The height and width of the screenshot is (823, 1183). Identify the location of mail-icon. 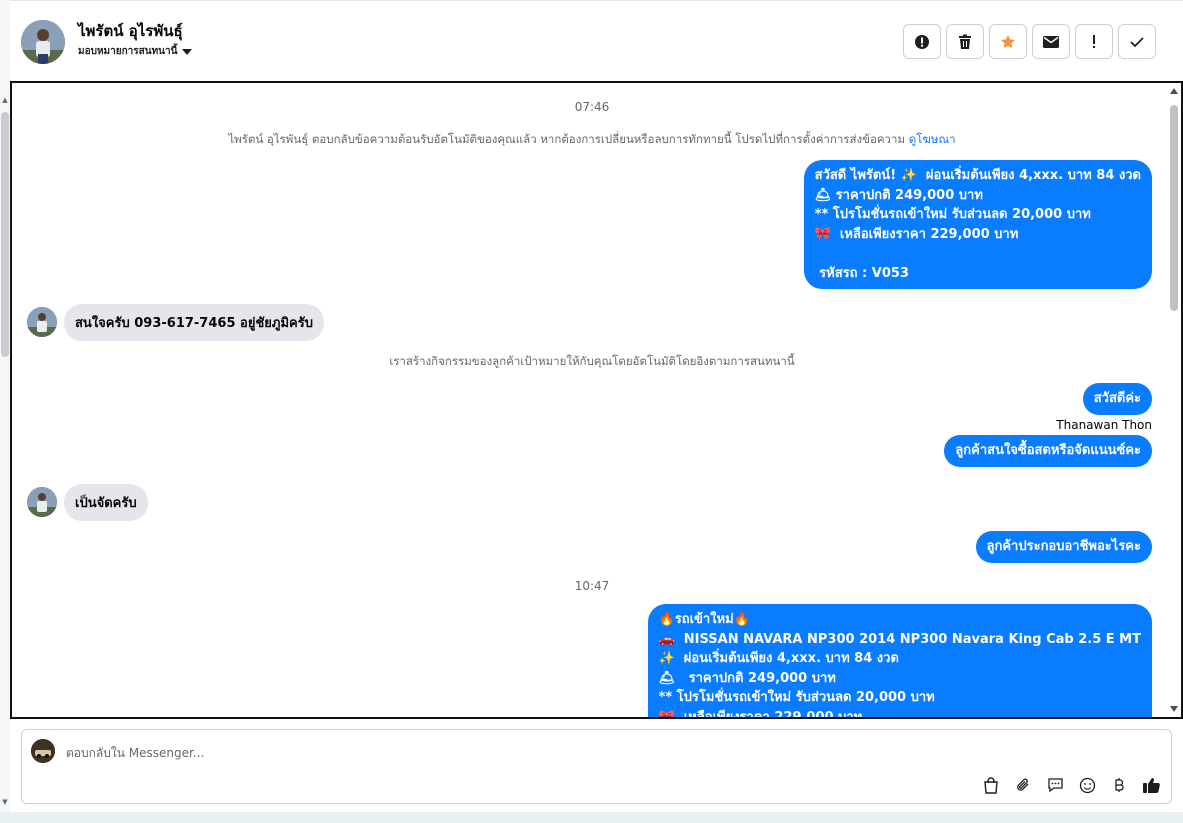
(1051, 41).